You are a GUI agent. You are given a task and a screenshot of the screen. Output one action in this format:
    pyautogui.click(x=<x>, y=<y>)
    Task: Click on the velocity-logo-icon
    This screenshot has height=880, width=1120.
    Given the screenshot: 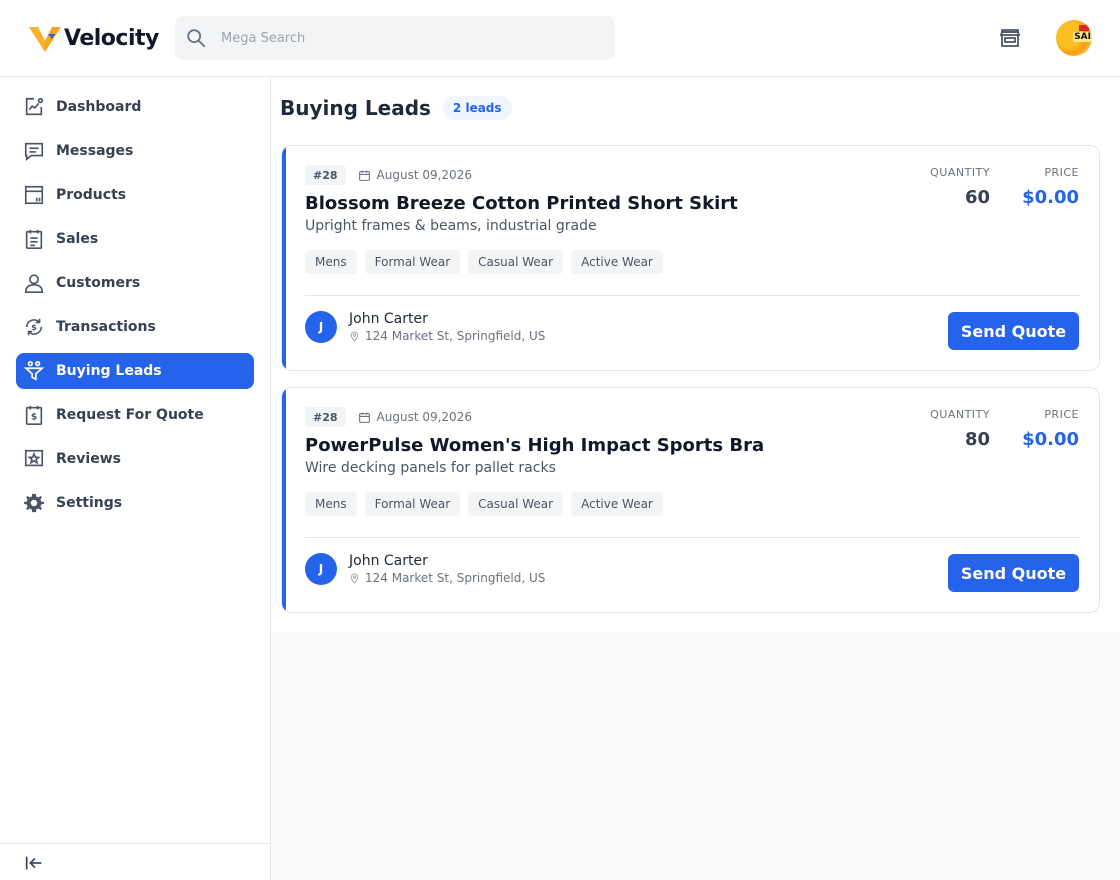 What is the action you would take?
    pyautogui.click(x=45, y=39)
    